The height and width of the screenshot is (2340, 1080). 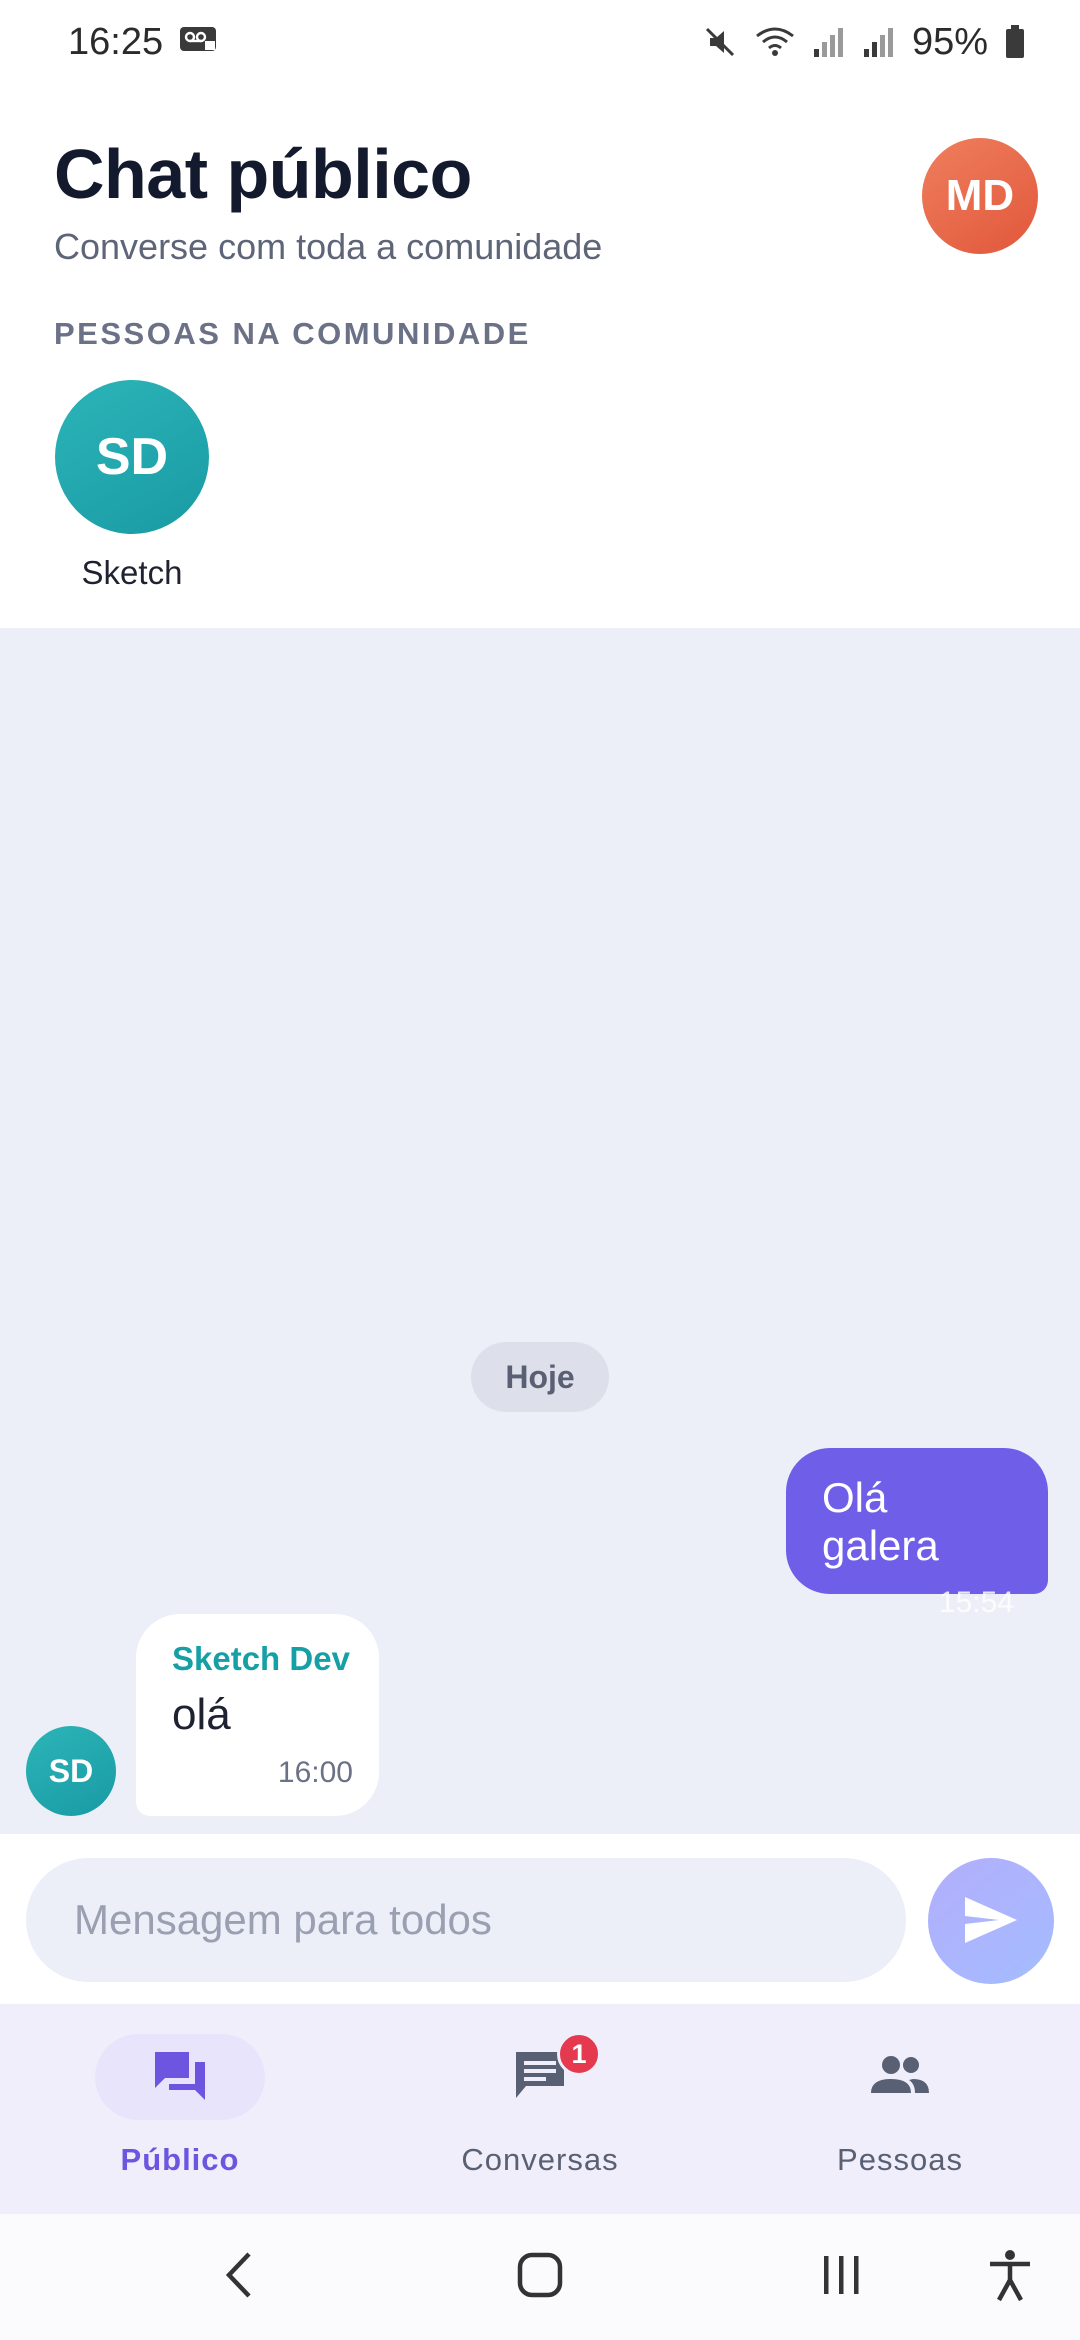 What do you see at coordinates (132, 572) in the screenshot?
I see `person-name: Sketch` at bounding box center [132, 572].